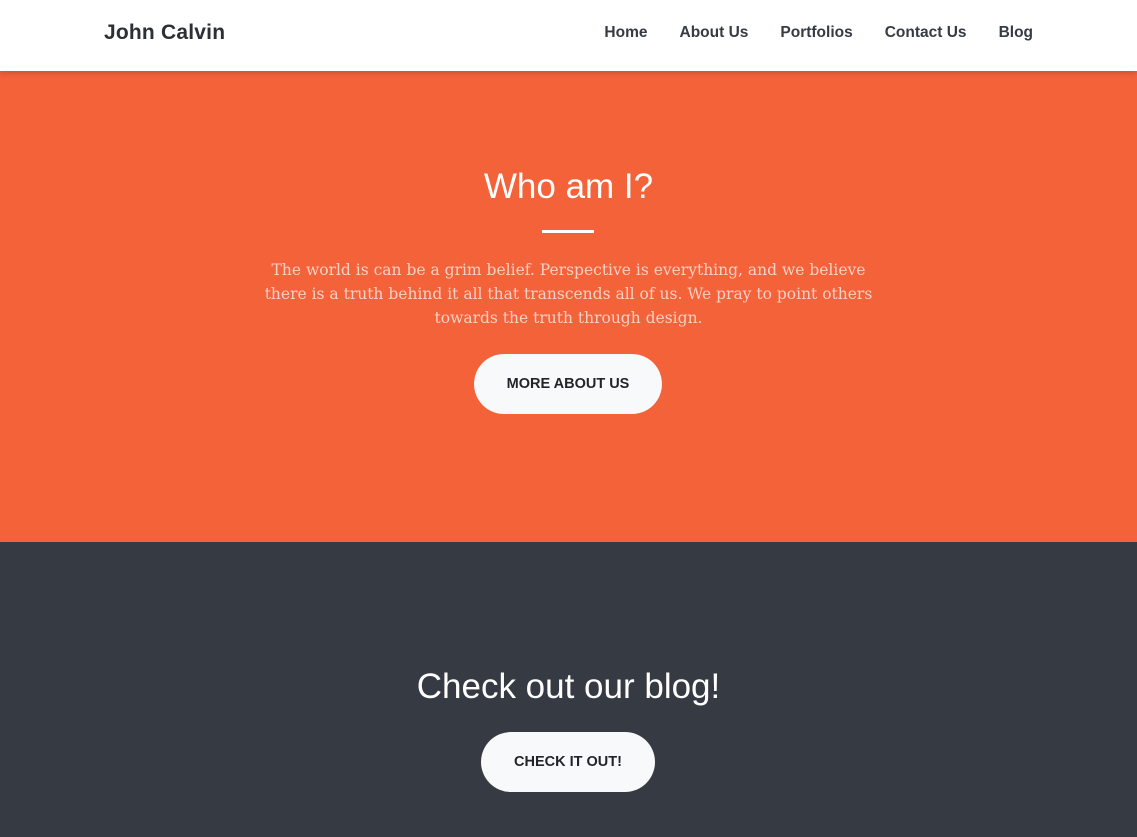 The height and width of the screenshot is (837, 1137). Describe the element at coordinates (568, 686) in the screenshot. I see `blog-title: Check out our blog!` at that location.